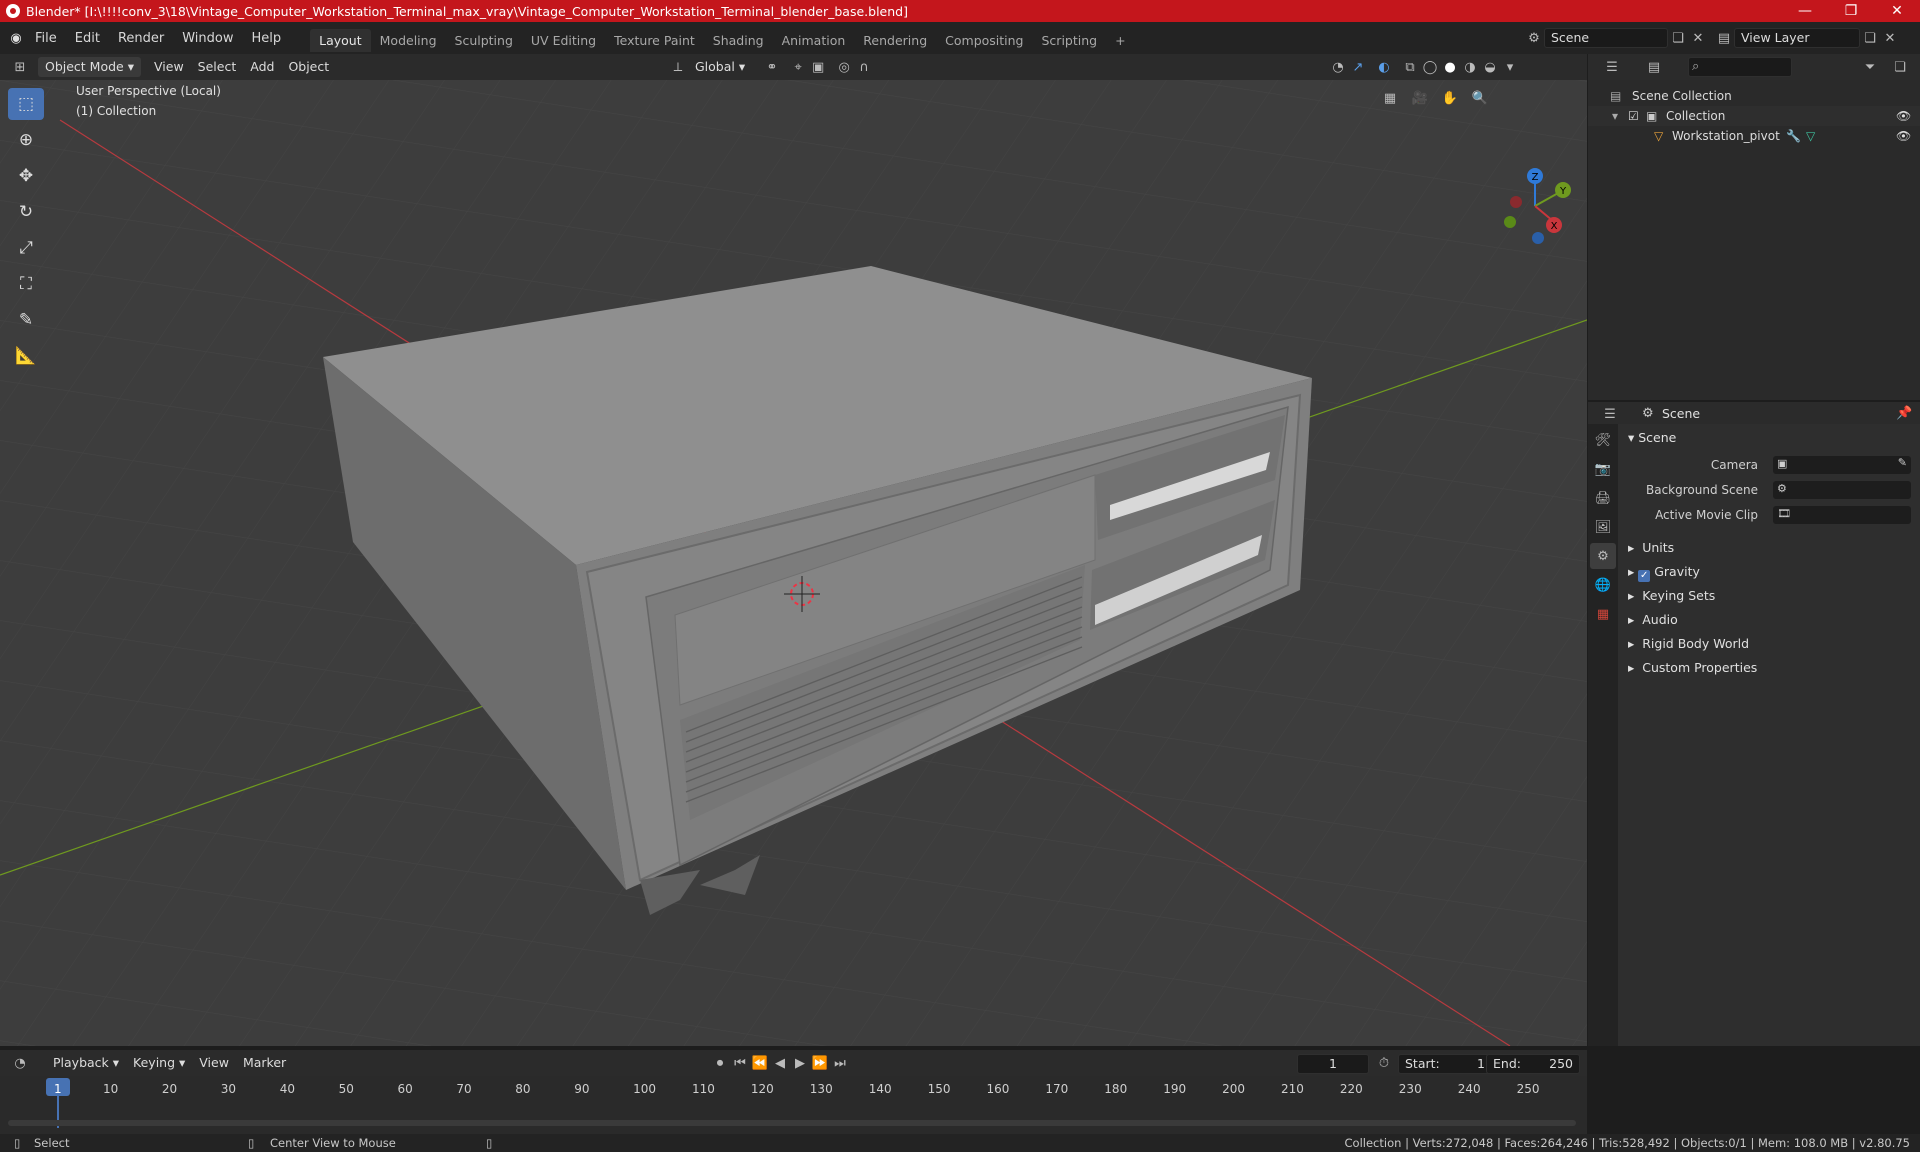  Describe the element at coordinates (1754, 96) in the screenshot. I see `outliner-row-scene-collection: ▤ Scene Collection` at that location.